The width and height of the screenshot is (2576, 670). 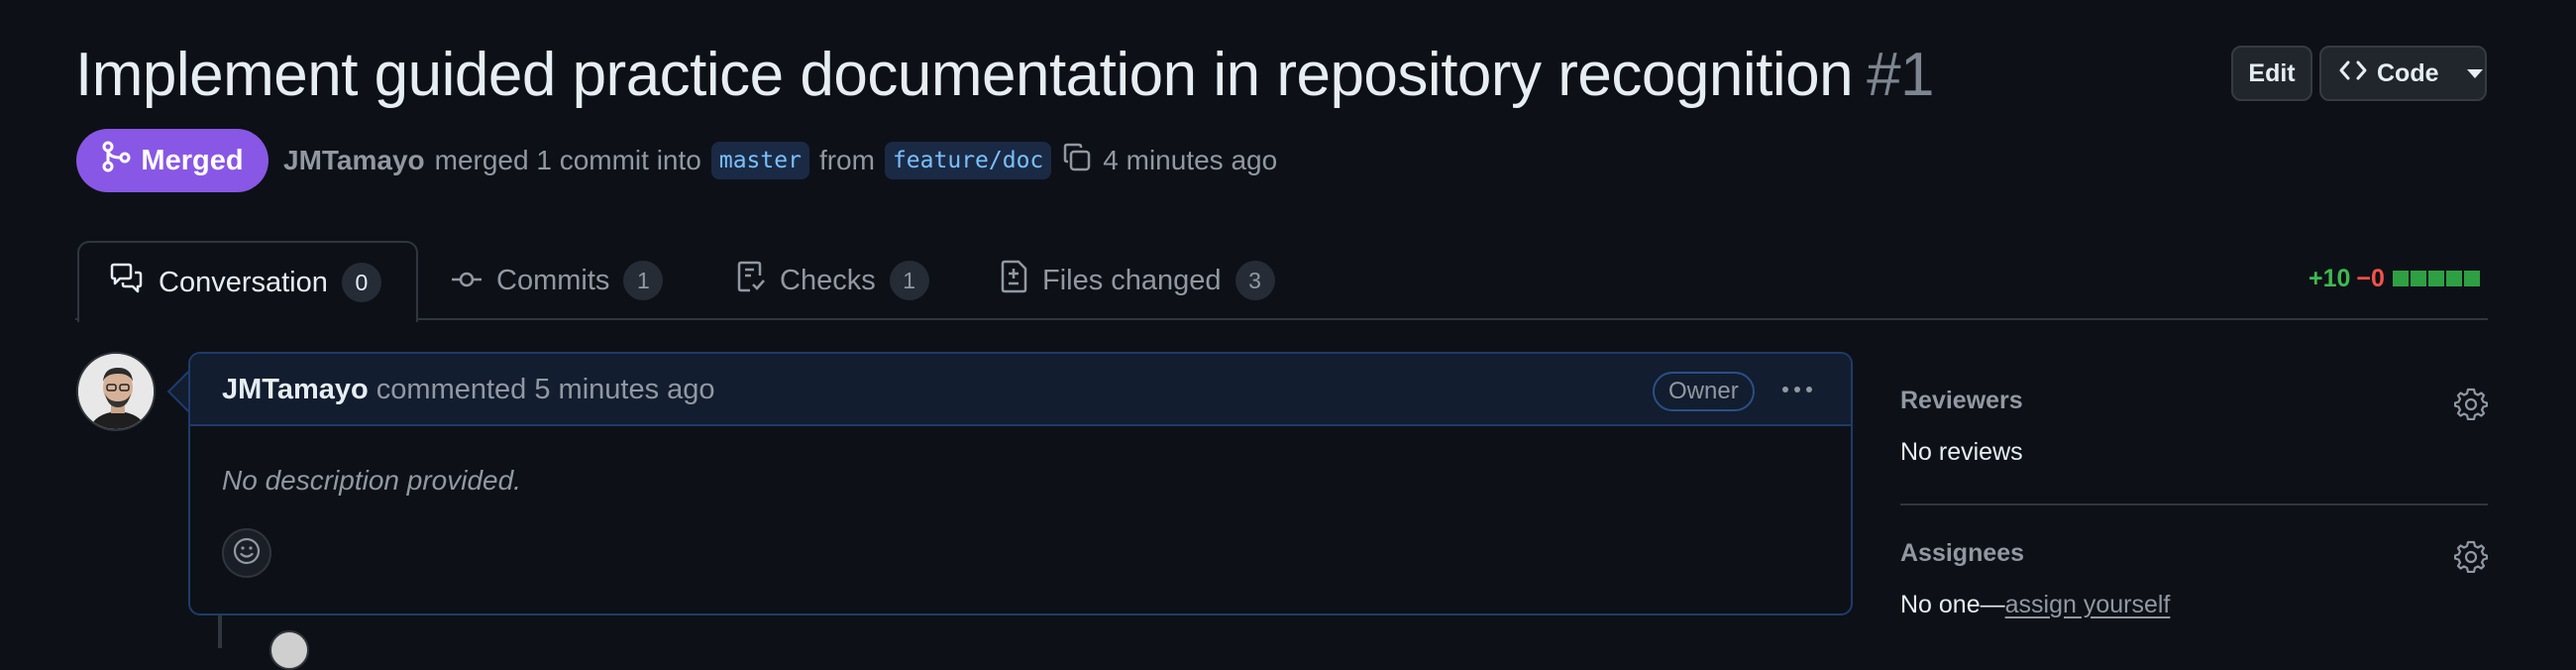 I want to click on assign-yourself-link: assign yourself, so click(x=2088, y=604).